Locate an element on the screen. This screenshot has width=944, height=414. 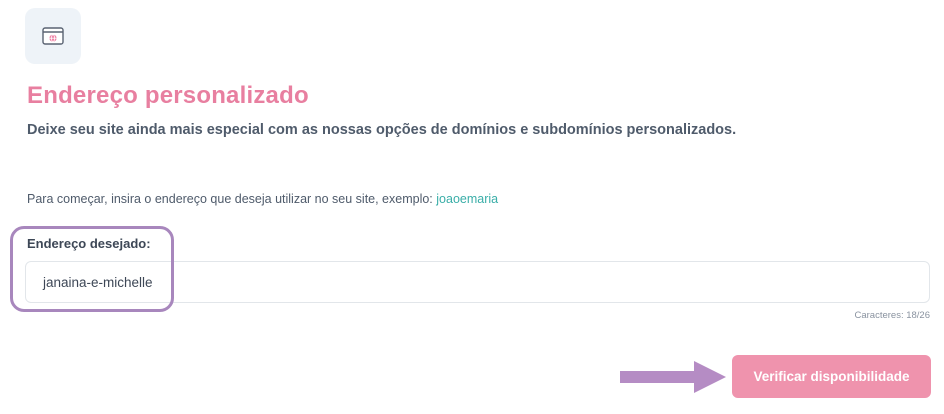
character-counter: Caracteres: 18/26 is located at coordinates (892, 315).